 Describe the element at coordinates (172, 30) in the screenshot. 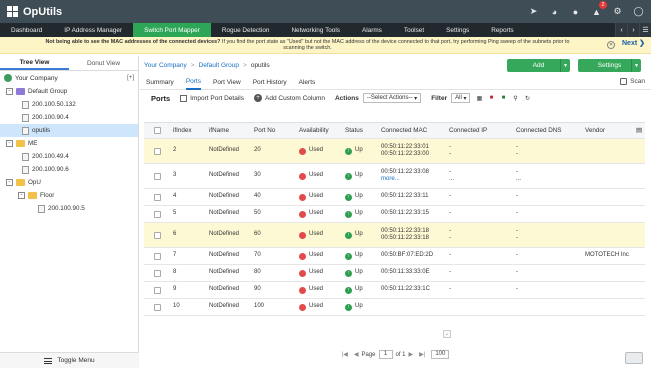

I see `nav-switch-port-mapper: Switch Port Mapper` at that location.